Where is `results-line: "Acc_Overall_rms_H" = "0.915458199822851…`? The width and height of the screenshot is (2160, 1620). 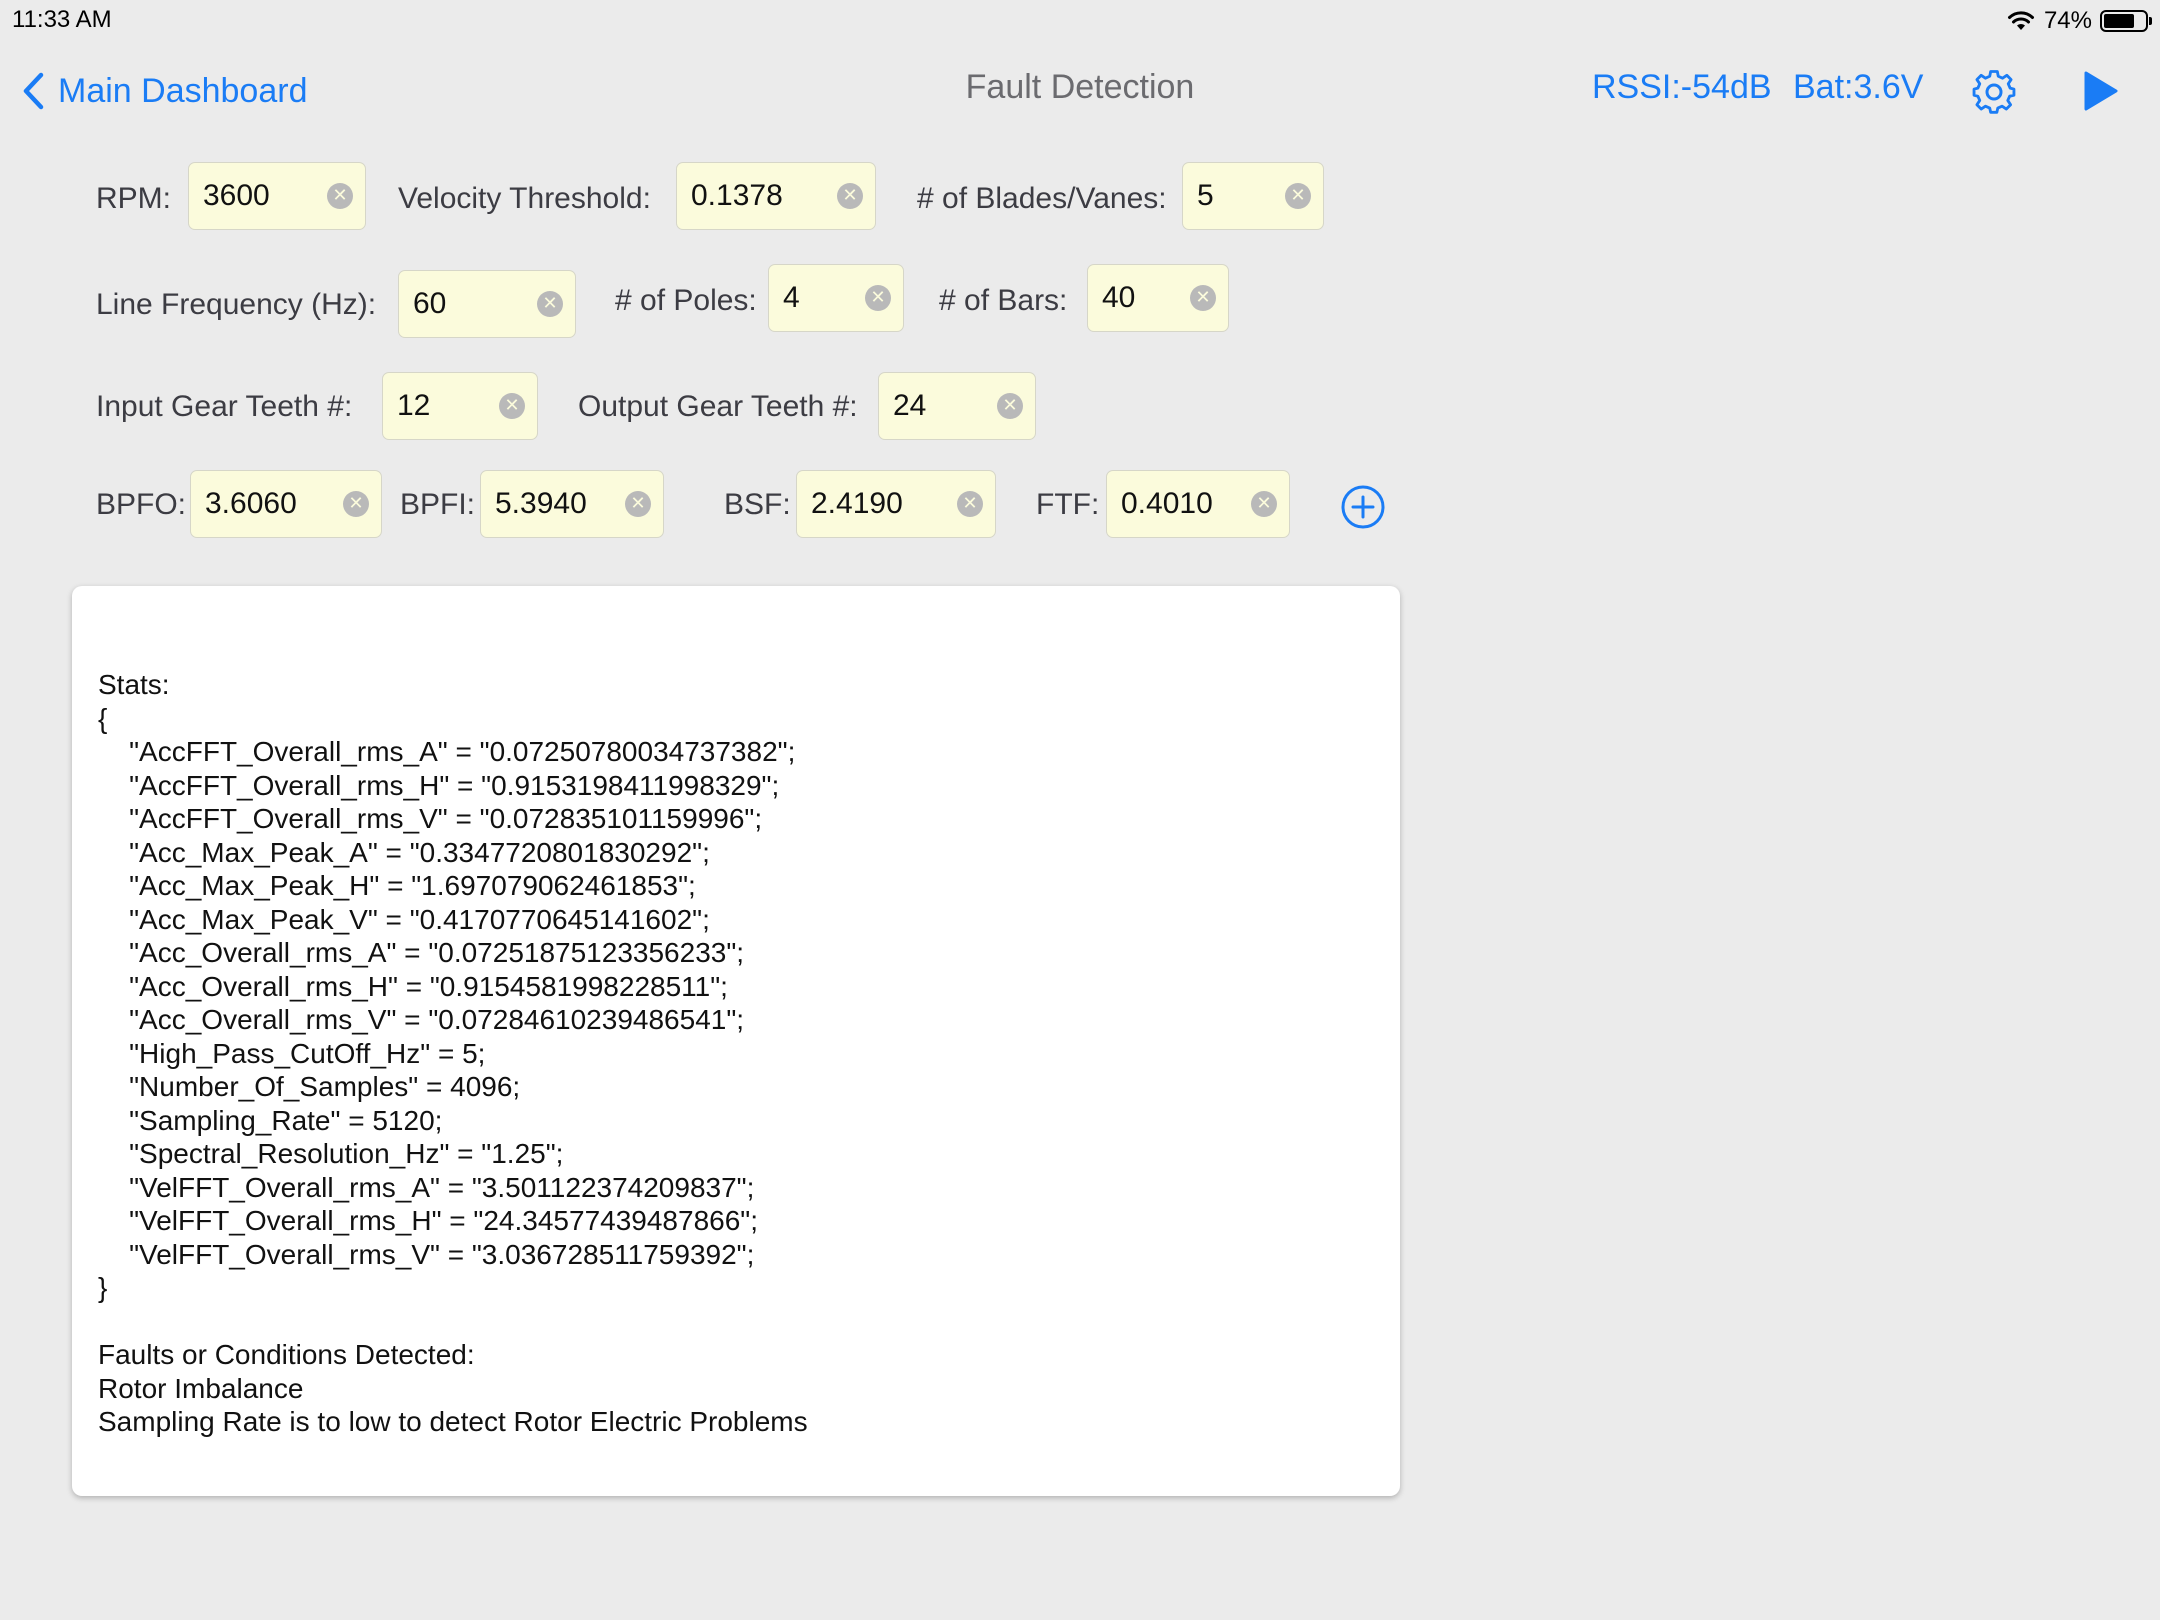 results-line: "Acc_Overall_rms_H" = "0.915458199822851… is located at coordinates (413, 986).